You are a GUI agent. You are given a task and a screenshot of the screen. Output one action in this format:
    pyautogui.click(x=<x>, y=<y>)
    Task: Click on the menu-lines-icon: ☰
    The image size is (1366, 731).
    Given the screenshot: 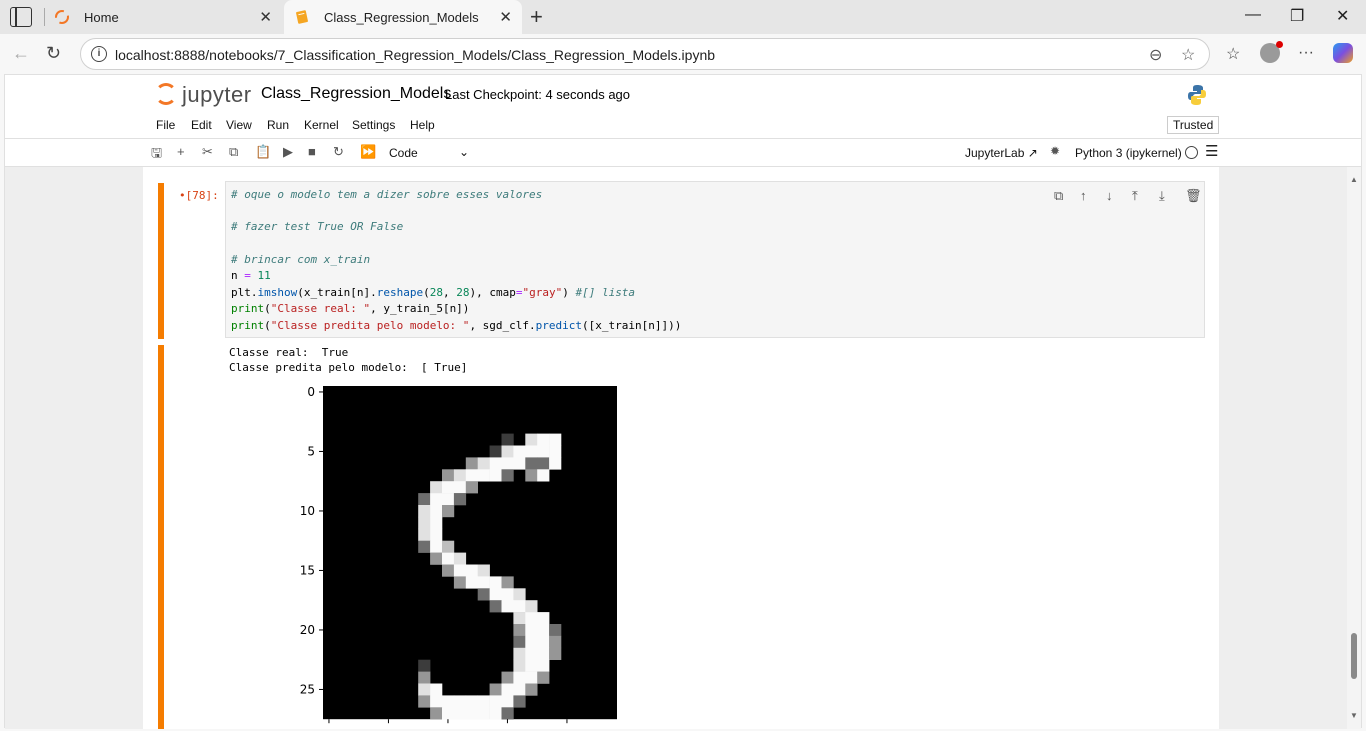 What is the action you would take?
    pyautogui.click(x=1211, y=151)
    